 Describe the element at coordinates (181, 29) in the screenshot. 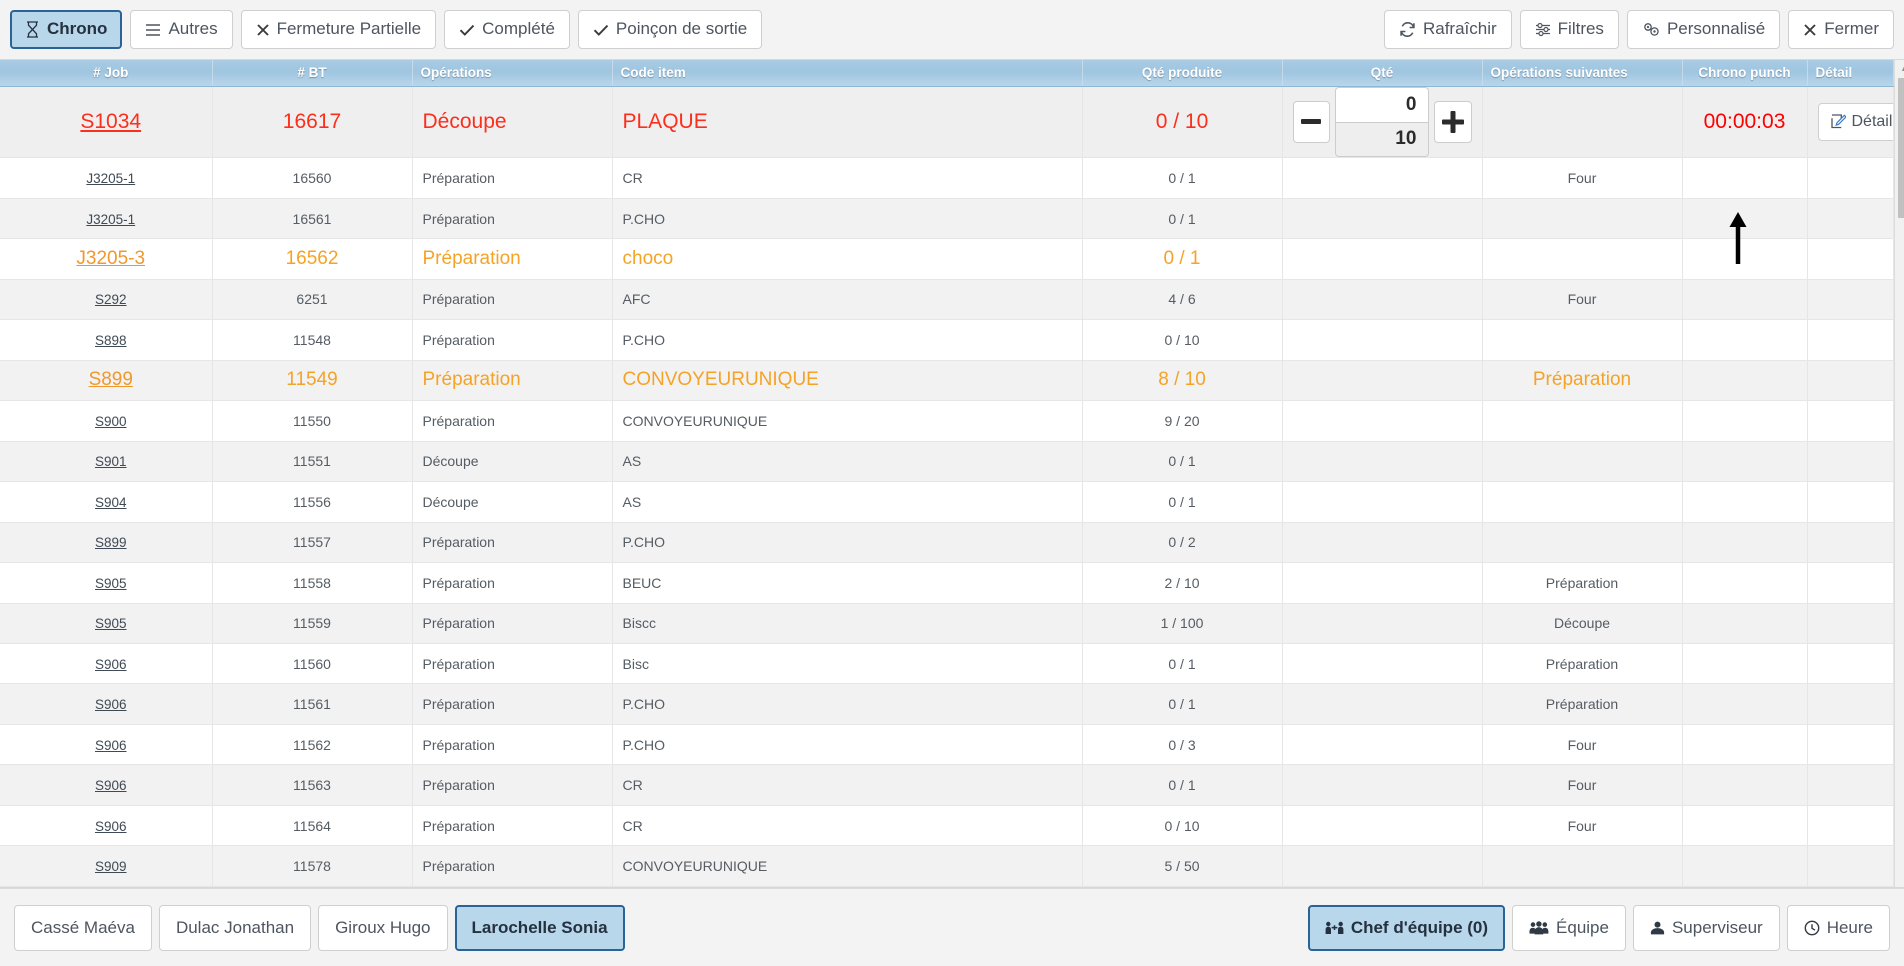

I see `tab-autres: Autres` at that location.